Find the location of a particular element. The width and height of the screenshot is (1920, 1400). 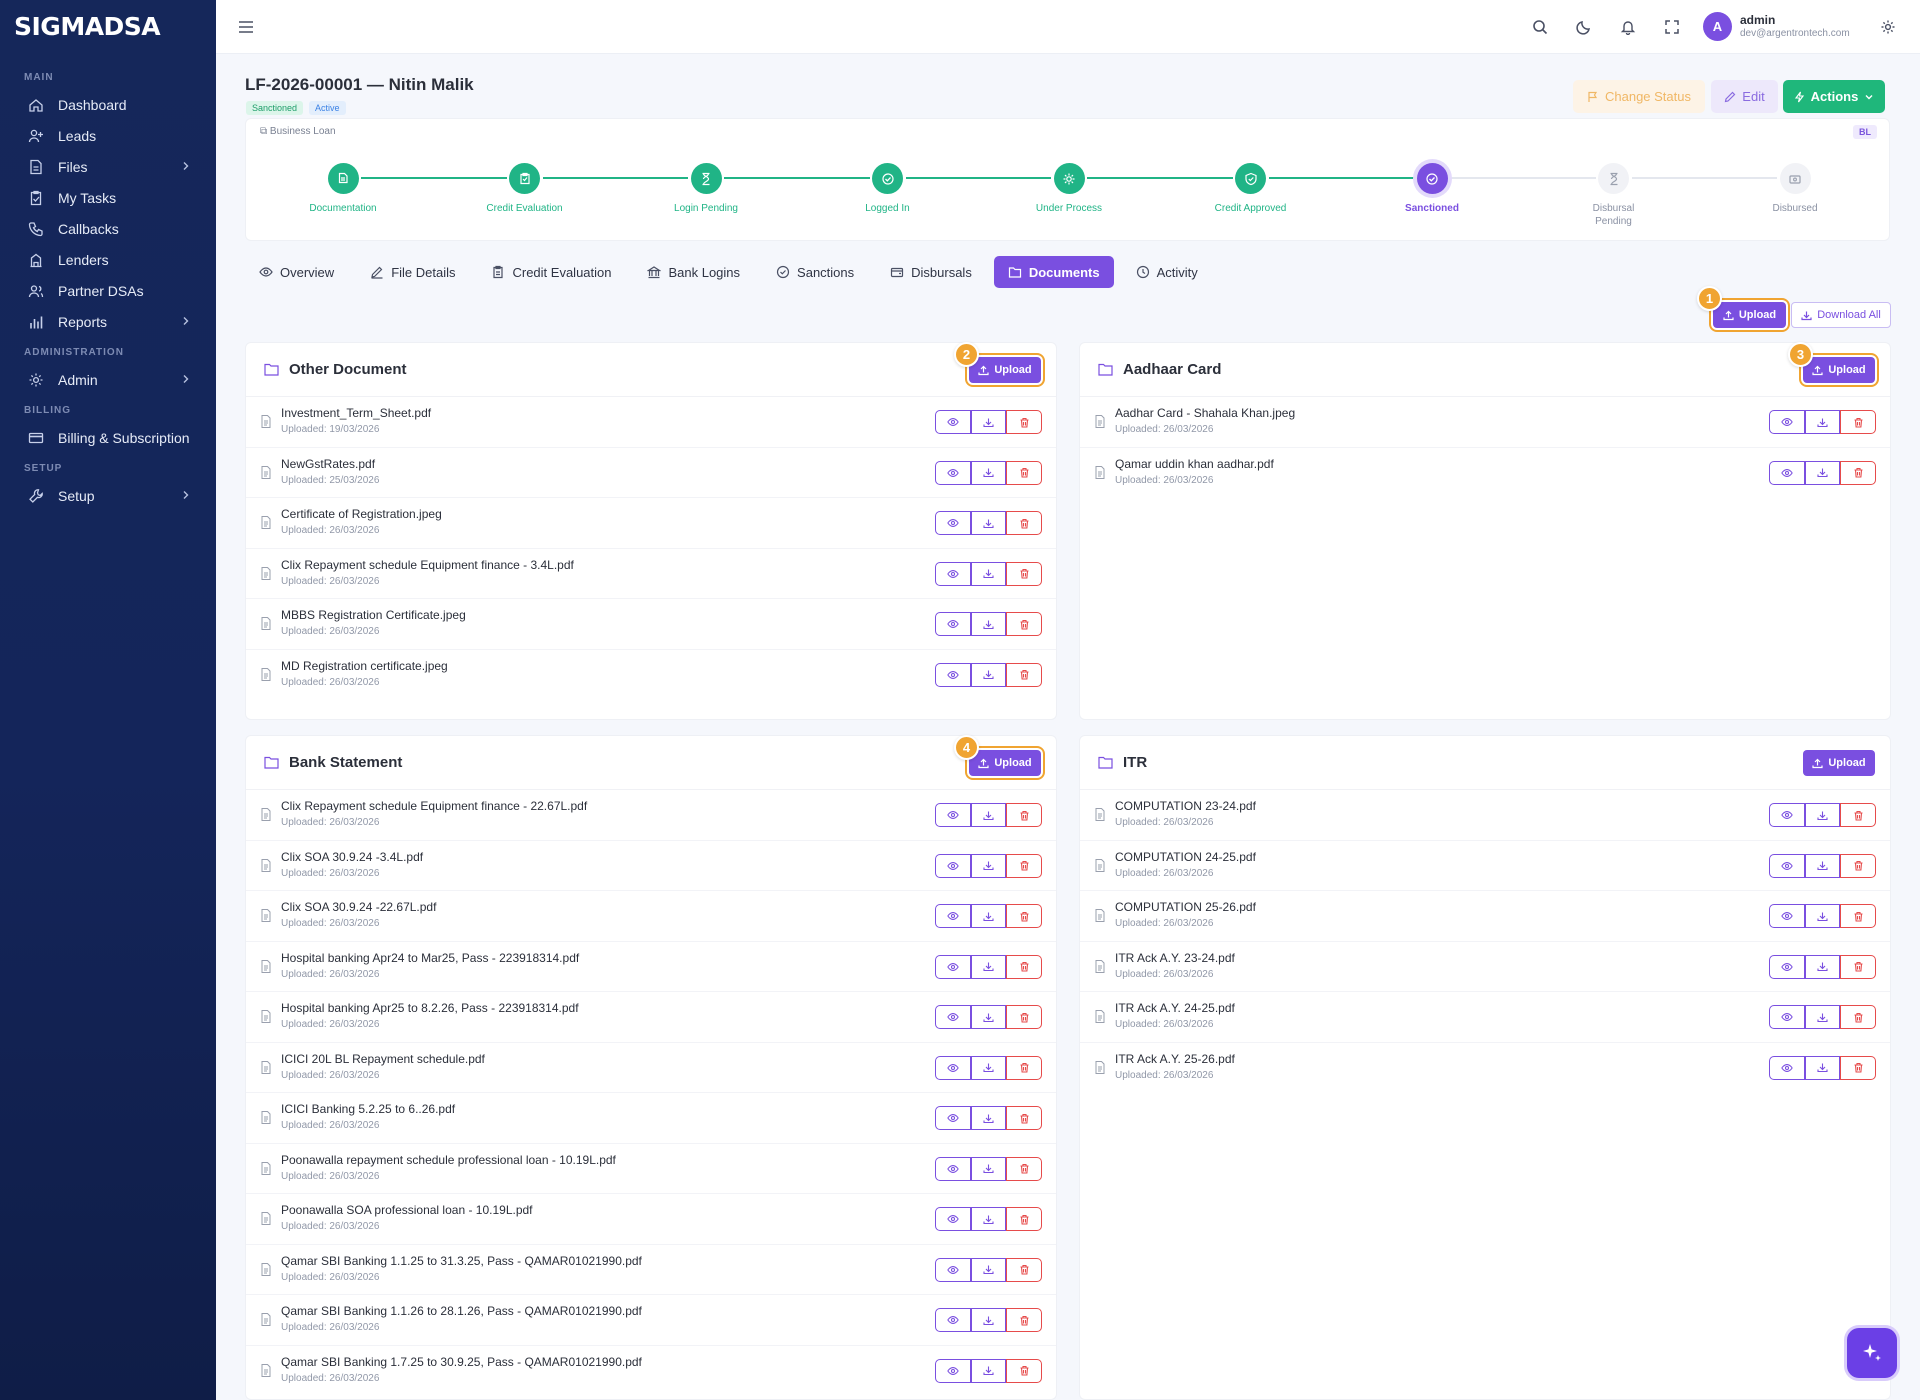

tab-overview: Overview is located at coordinates (296, 272).